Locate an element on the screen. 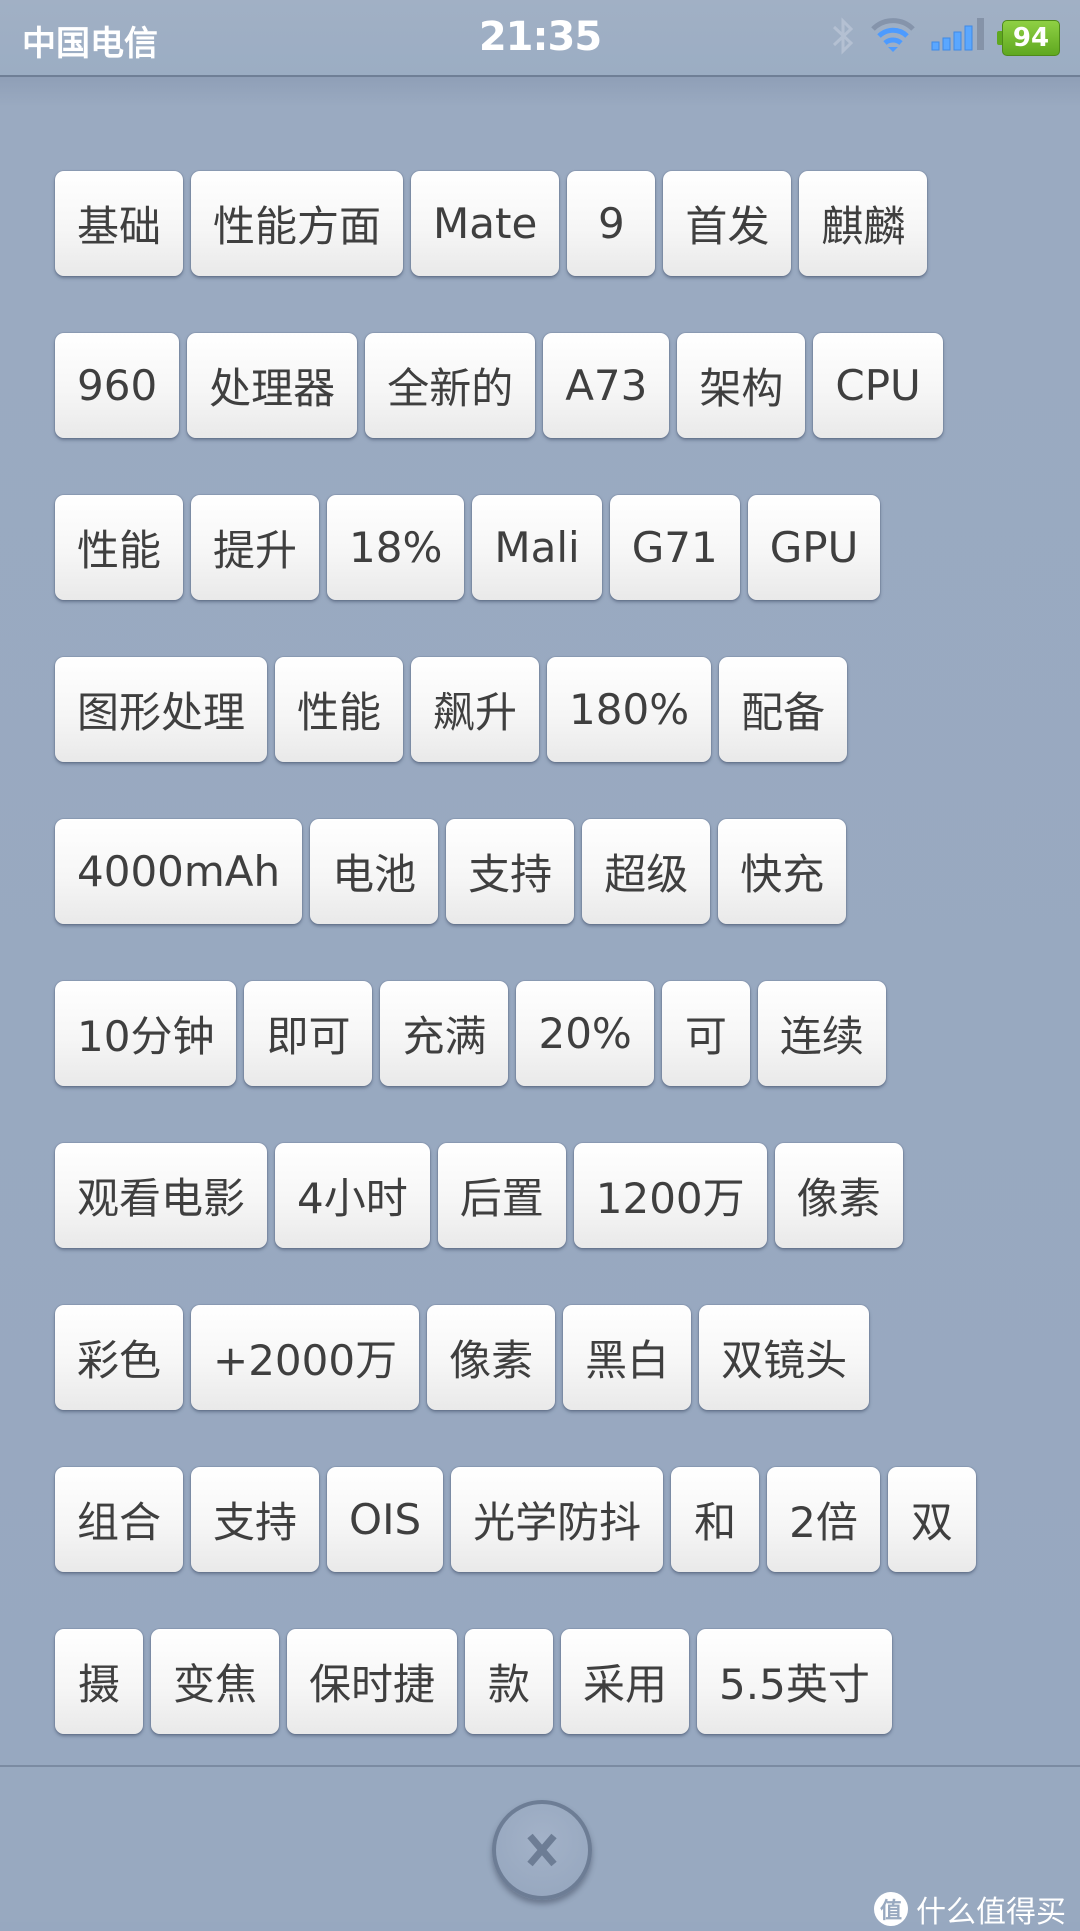 This screenshot has width=1080, height=1931. token-chip: A73 is located at coordinates (606, 385).